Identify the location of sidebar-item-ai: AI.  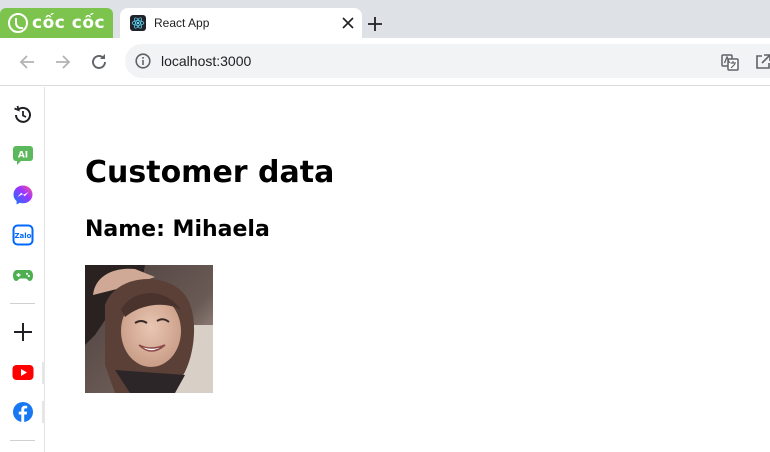
(23, 155).